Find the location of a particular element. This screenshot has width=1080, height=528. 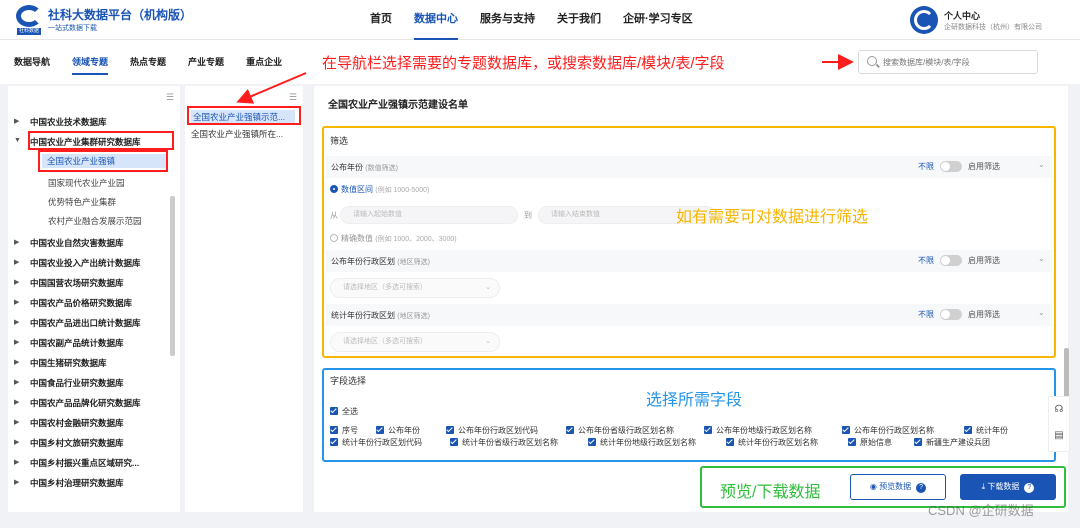

tree-item: ▶ 中国国营农场研究数据库 is located at coordinates (69, 283).